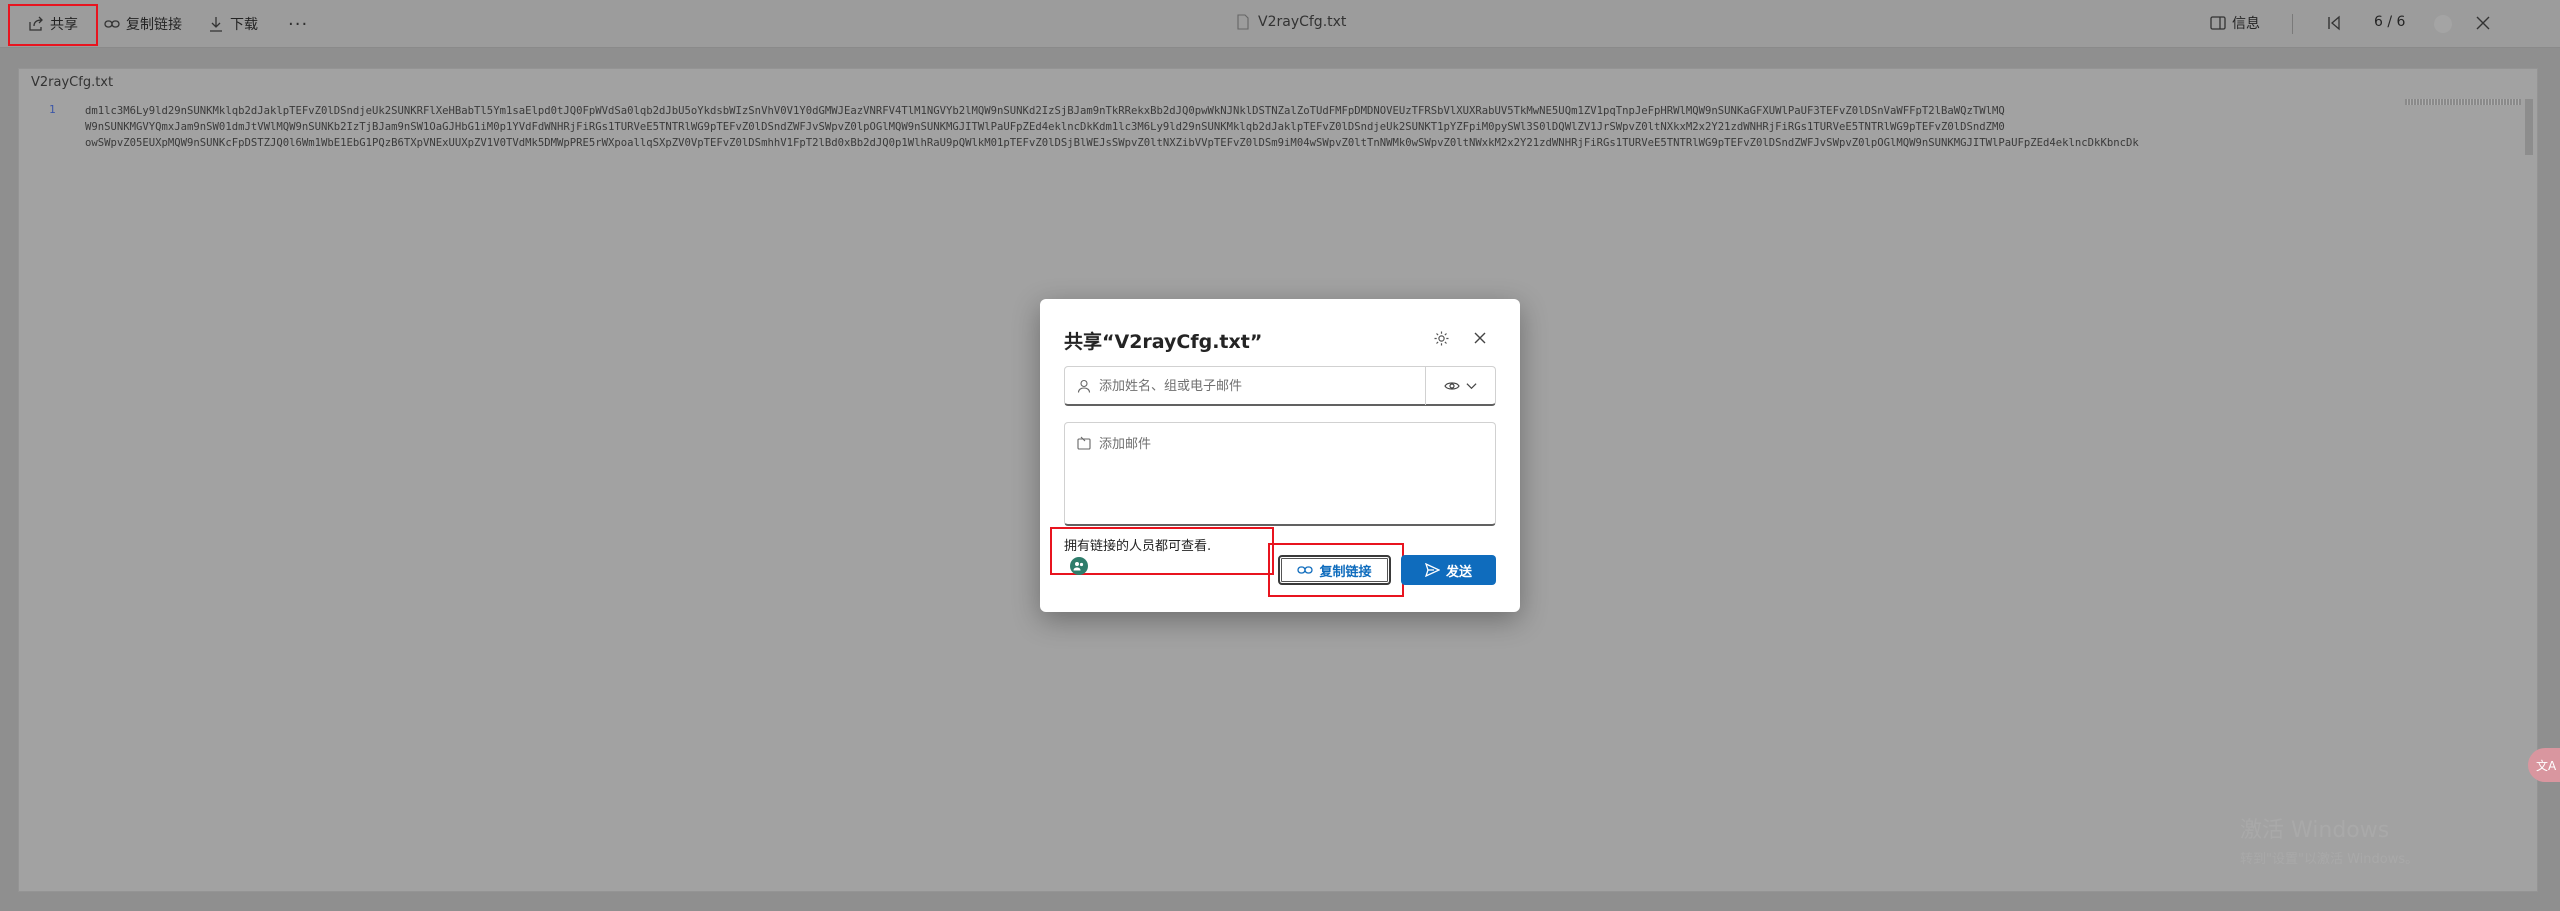 The image size is (2560, 911). Describe the element at coordinates (2529, 127) in the screenshot. I see `vertical-scrollbar` at that location.